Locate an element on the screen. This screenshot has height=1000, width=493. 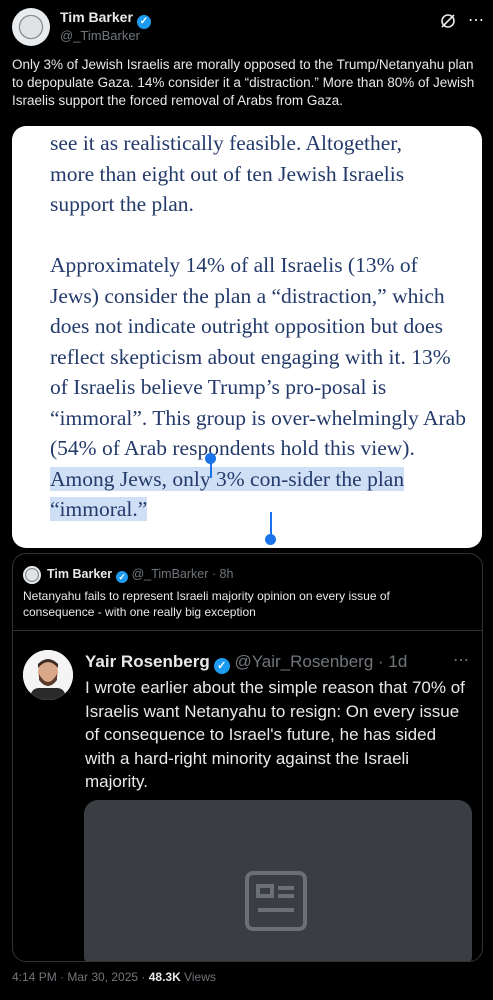
divider is located at coordinates (247, 630).